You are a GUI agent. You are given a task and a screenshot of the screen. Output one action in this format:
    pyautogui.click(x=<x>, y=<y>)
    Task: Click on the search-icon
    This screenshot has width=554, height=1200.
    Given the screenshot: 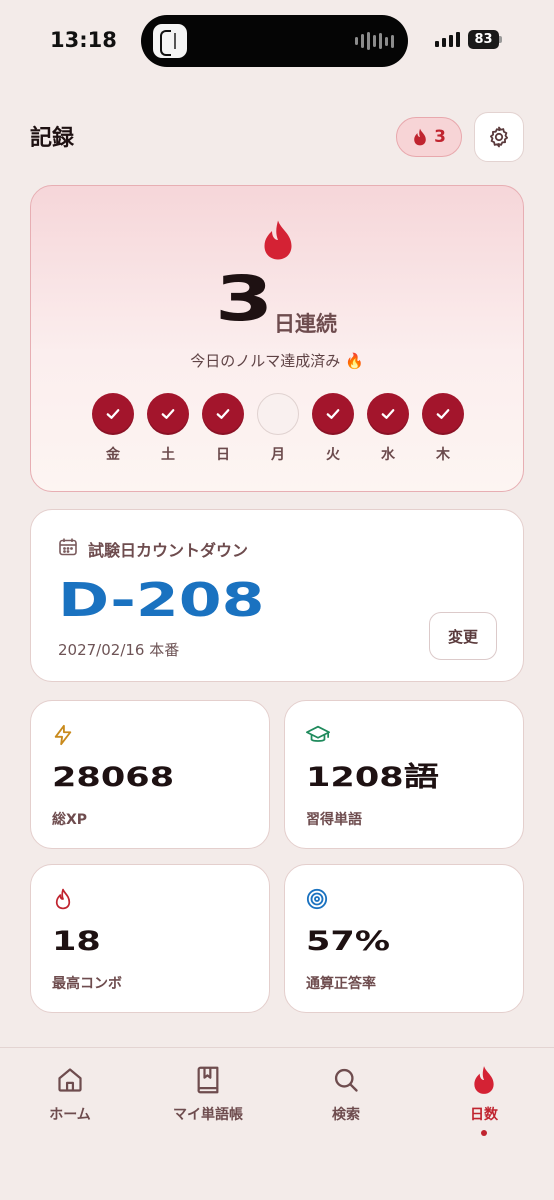 What is the action you would take?
    pyautogui.click(x=346, y=1080)
    